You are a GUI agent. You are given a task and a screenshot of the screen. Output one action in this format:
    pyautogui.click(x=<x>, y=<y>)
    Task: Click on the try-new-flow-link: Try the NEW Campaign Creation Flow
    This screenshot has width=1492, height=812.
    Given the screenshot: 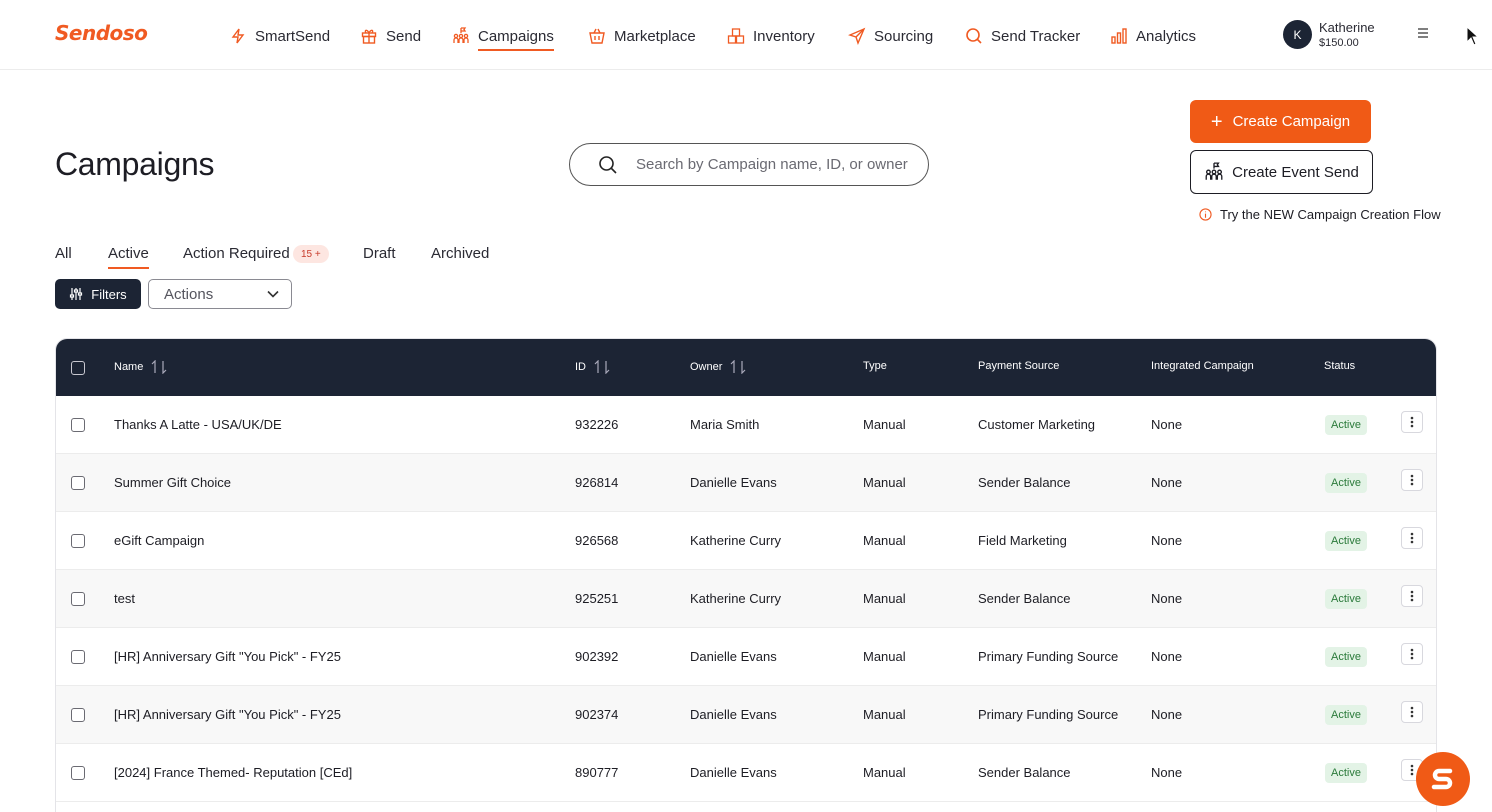 What is the action you would take?
    pyautogui.click(x=1320, y=214)
    